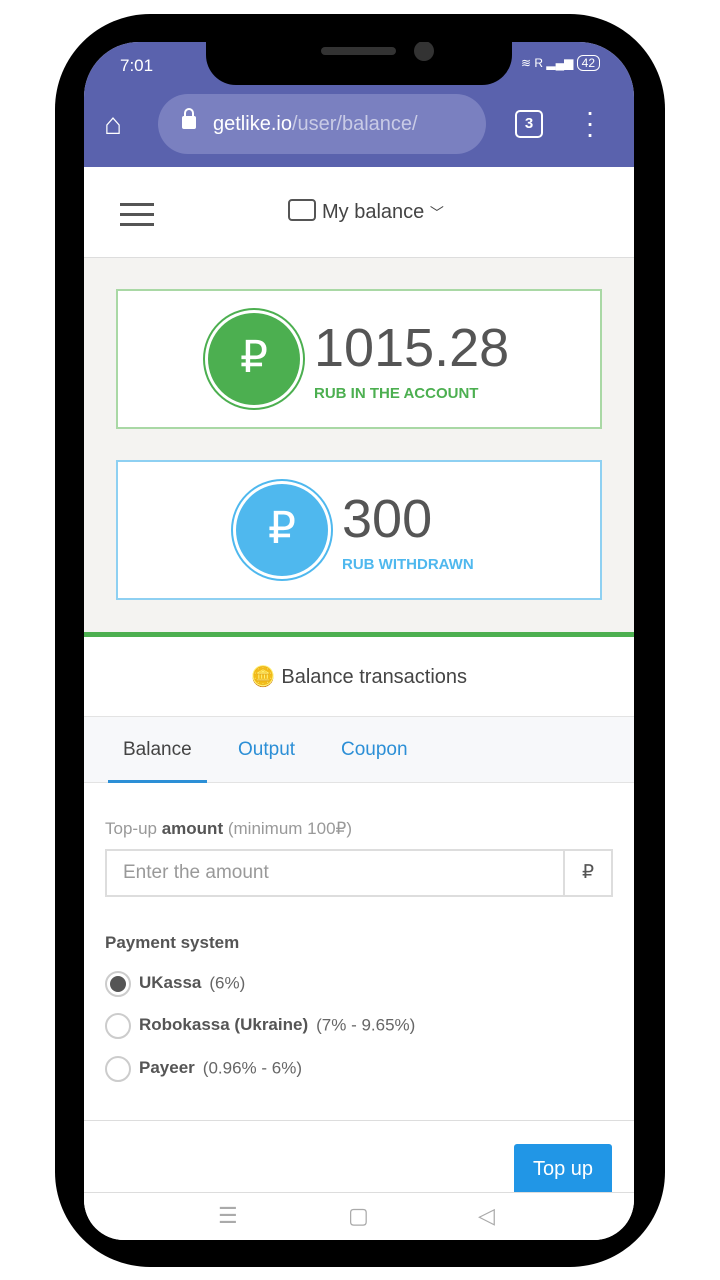 The image size is (720, 1280). Describe the element at coordinates (412, 348) in the screenshot. I see `account-amount: 1015.28` at that location.